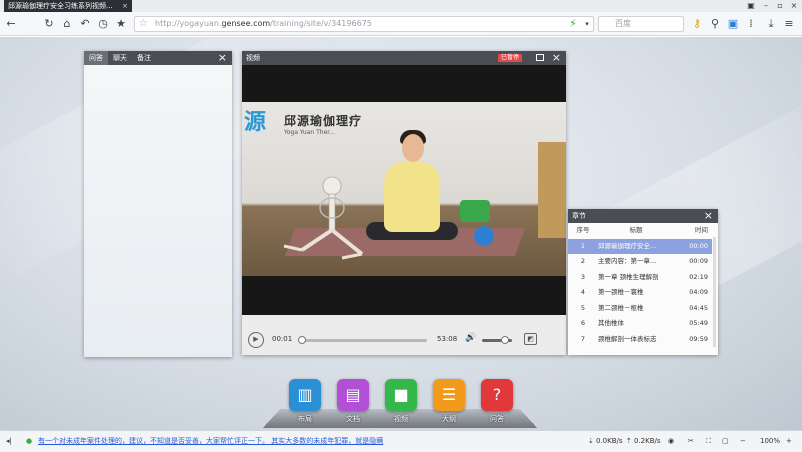 This screenshot has width=802, height=452. I want to click on row-title: 其他椎体, so click(611, 323).